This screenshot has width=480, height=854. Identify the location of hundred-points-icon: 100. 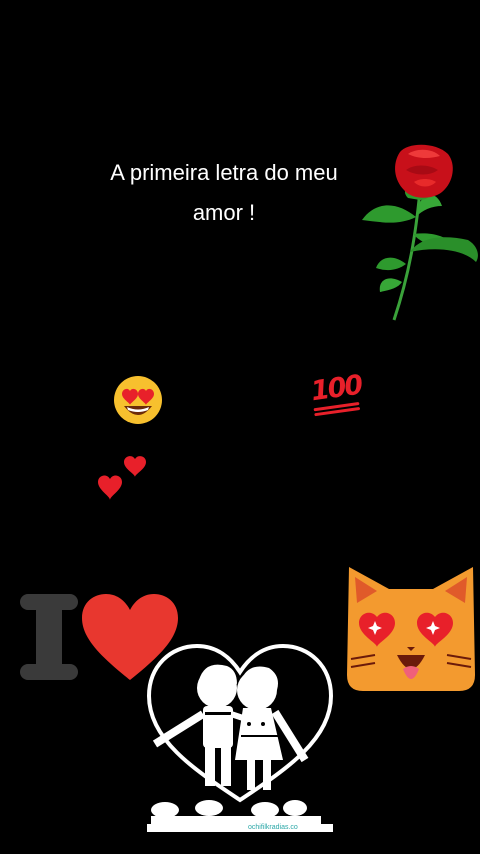
(336, 388).